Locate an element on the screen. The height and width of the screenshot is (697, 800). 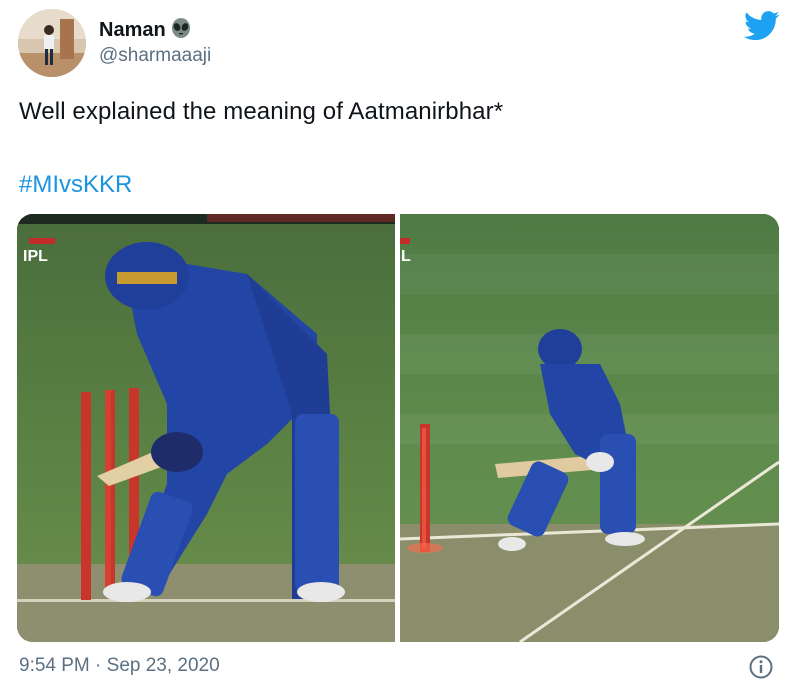
ipl-watermark-right: L is located at coordinates (406, 256).